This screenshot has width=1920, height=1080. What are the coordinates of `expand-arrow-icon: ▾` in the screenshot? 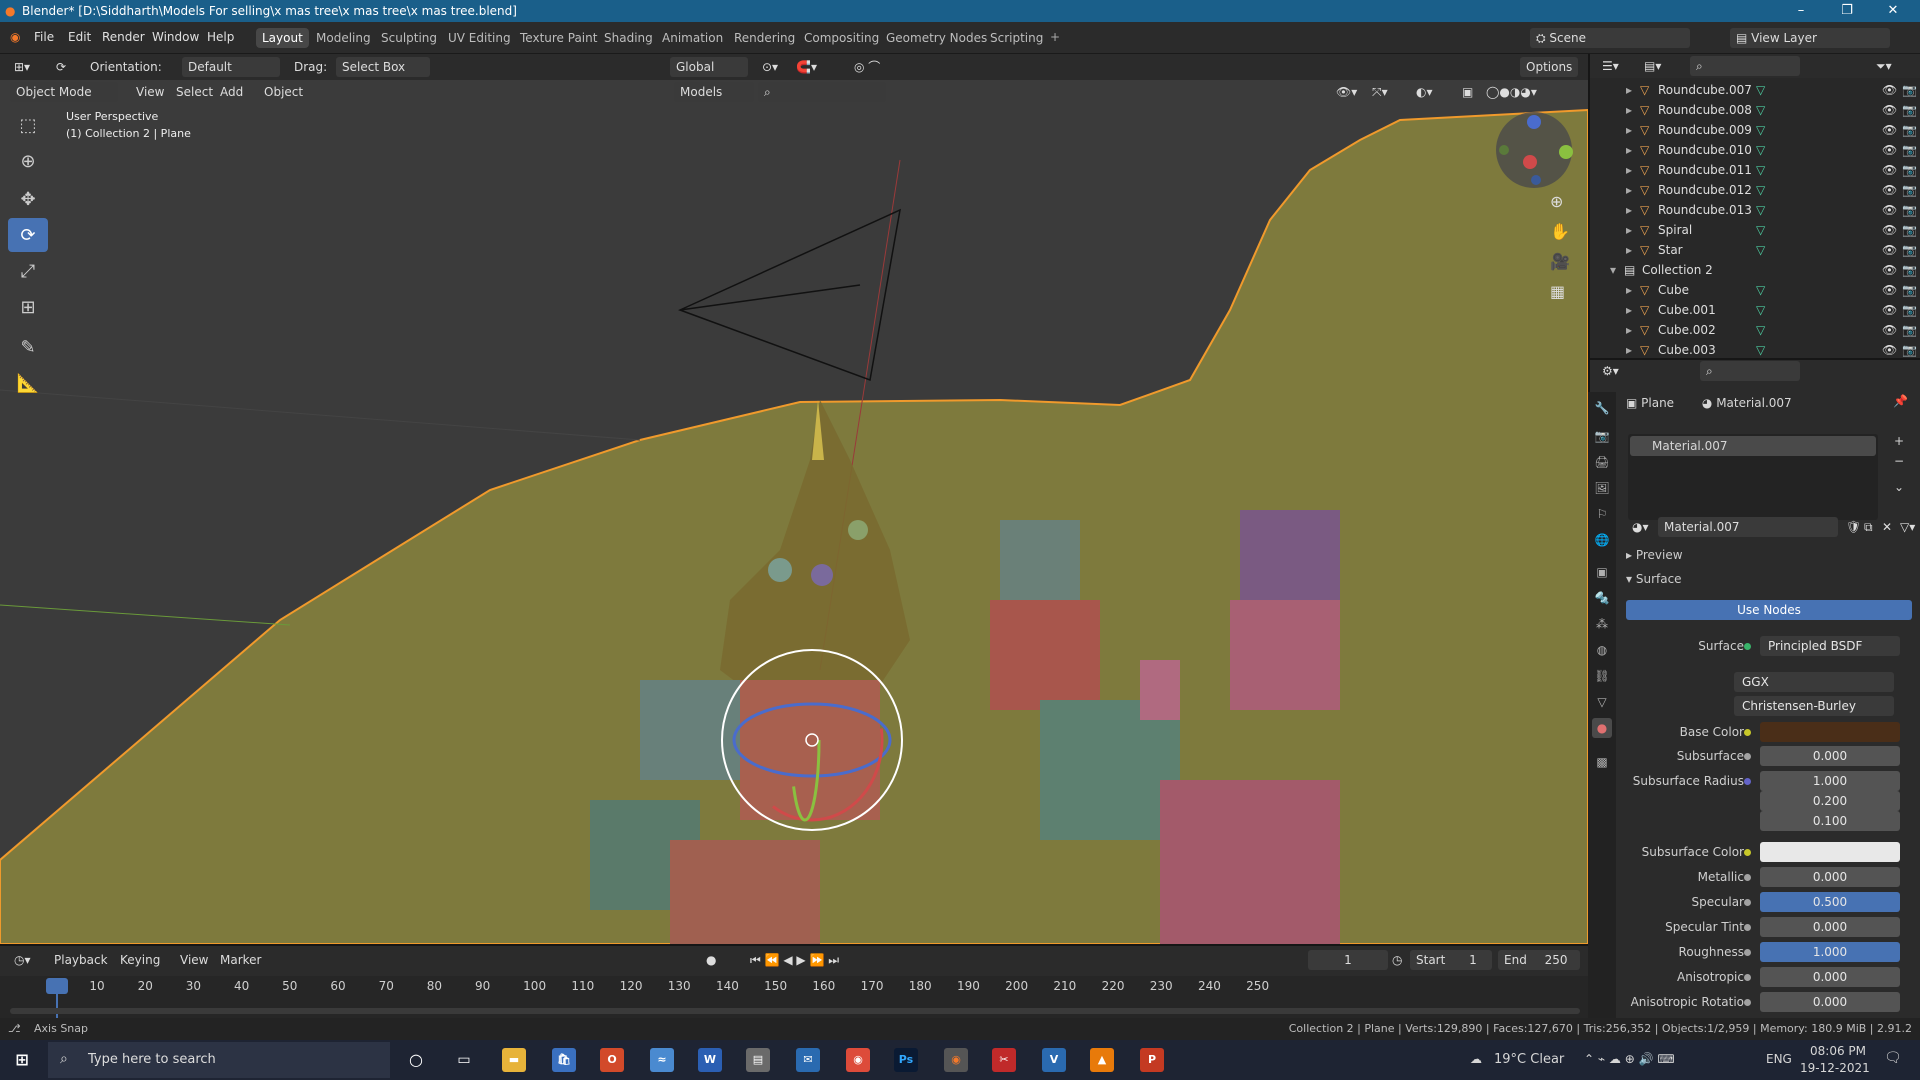 It's located at (1613, 270).